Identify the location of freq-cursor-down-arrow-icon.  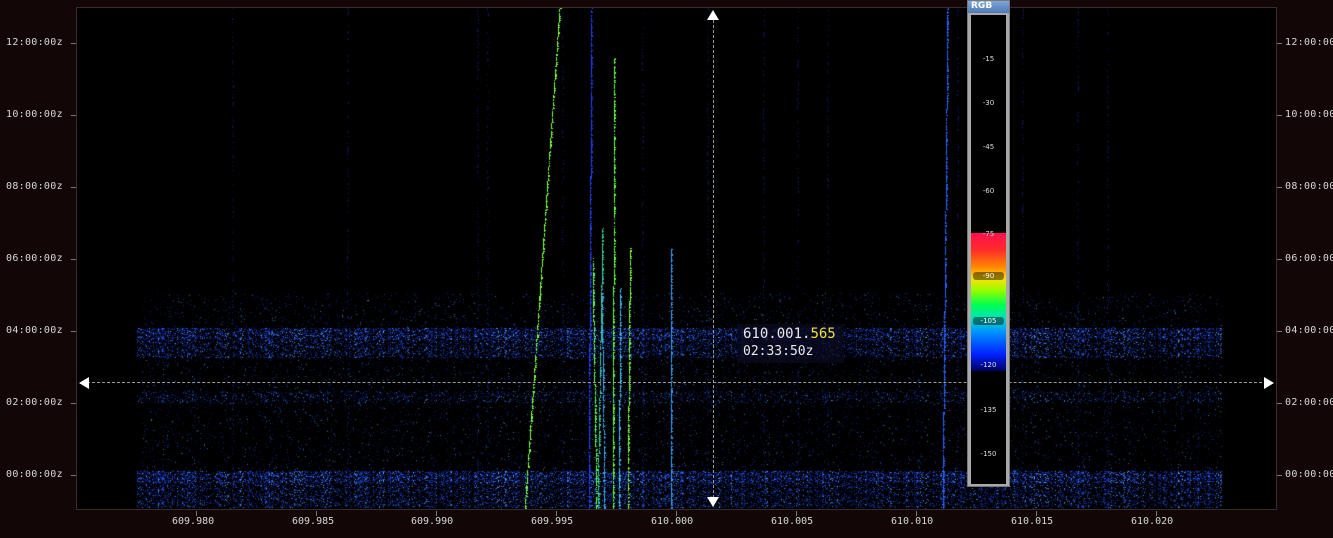
(713, 502).